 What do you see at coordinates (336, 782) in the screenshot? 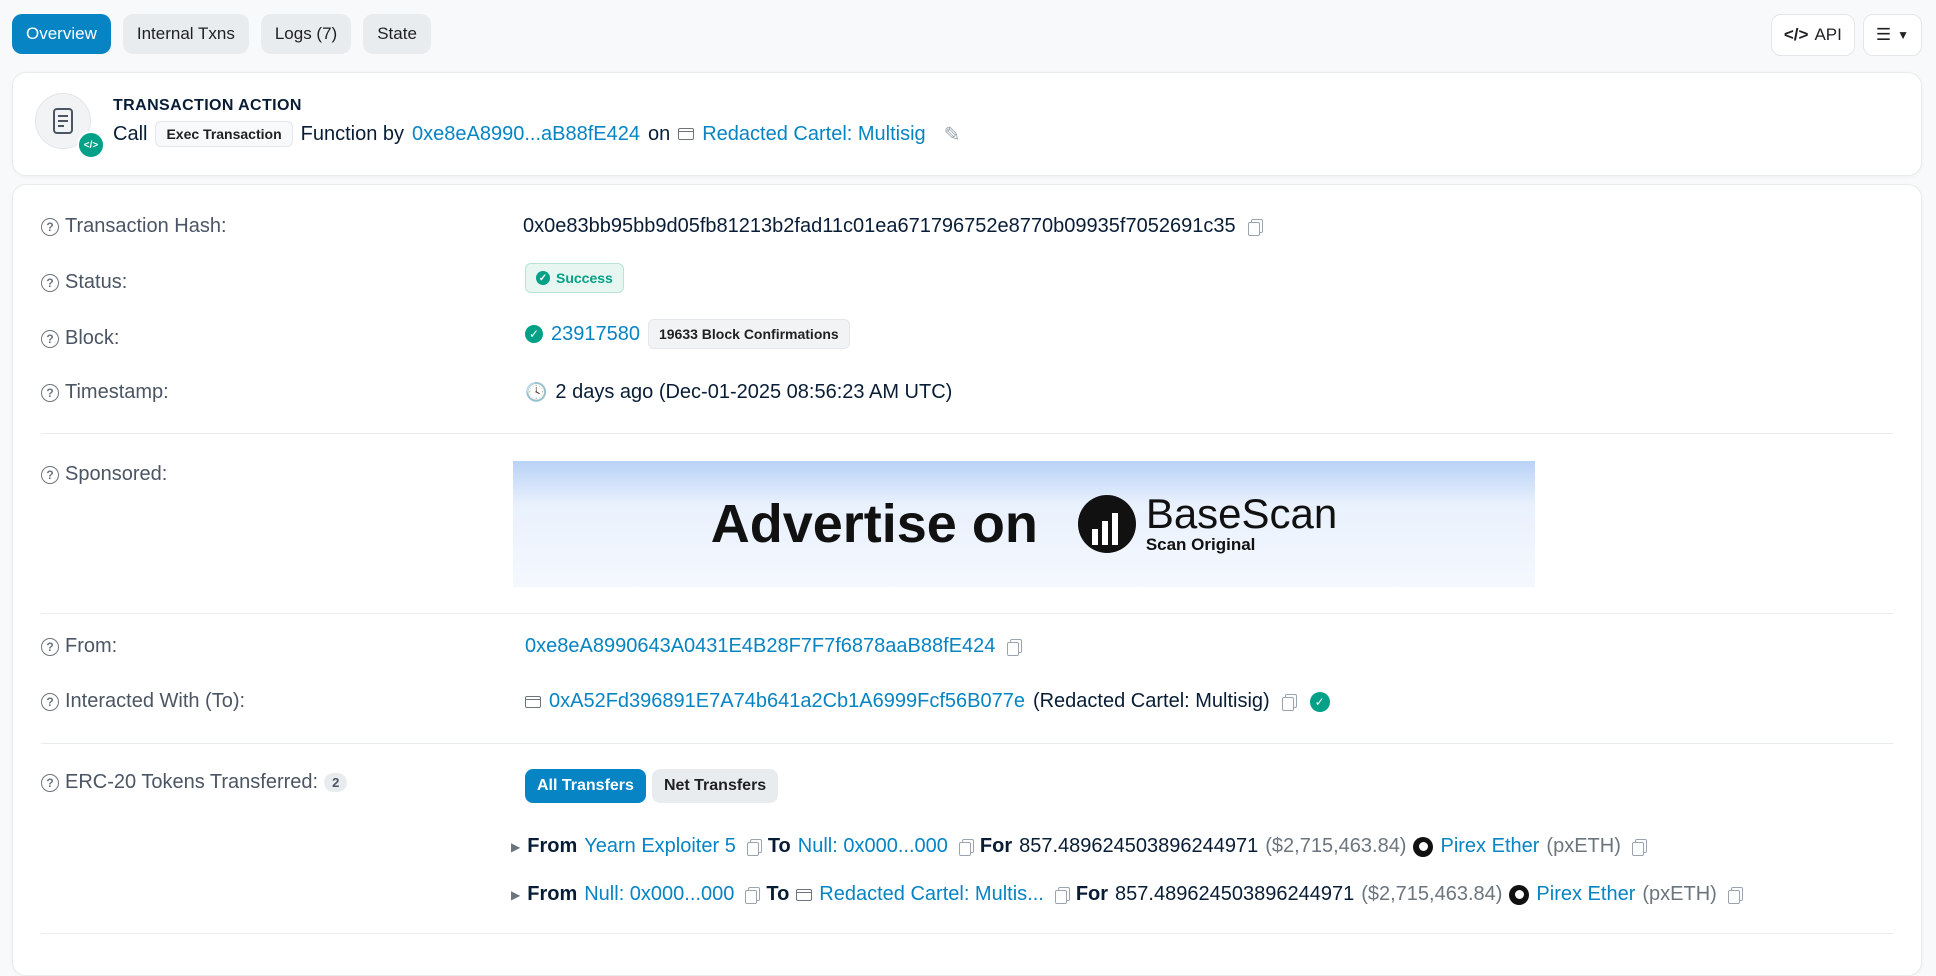
I see `erc20-count-badge: 2` at bounding box center [336, 782].